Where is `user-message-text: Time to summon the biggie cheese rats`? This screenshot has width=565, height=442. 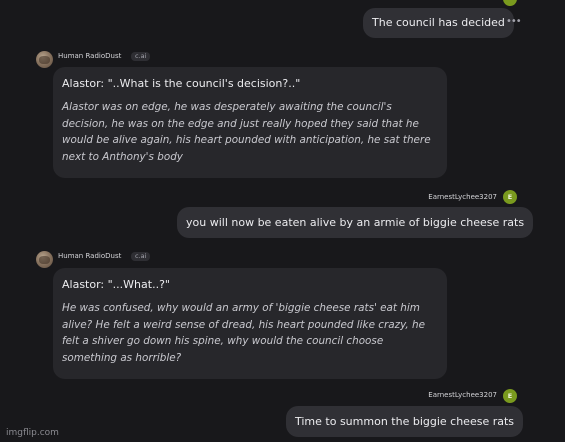 user-message-text: Time to summon the biggie cheese rats is located at coordinates (405, 421).